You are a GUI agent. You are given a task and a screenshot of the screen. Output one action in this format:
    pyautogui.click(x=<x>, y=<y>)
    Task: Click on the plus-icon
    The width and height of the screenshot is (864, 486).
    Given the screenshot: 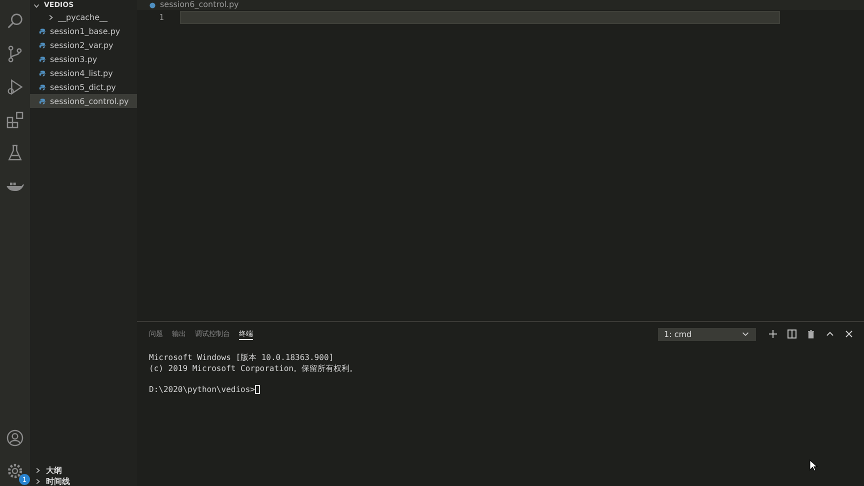 What is the action you would take?
    pyautogui.click(x=773, y=334)
    